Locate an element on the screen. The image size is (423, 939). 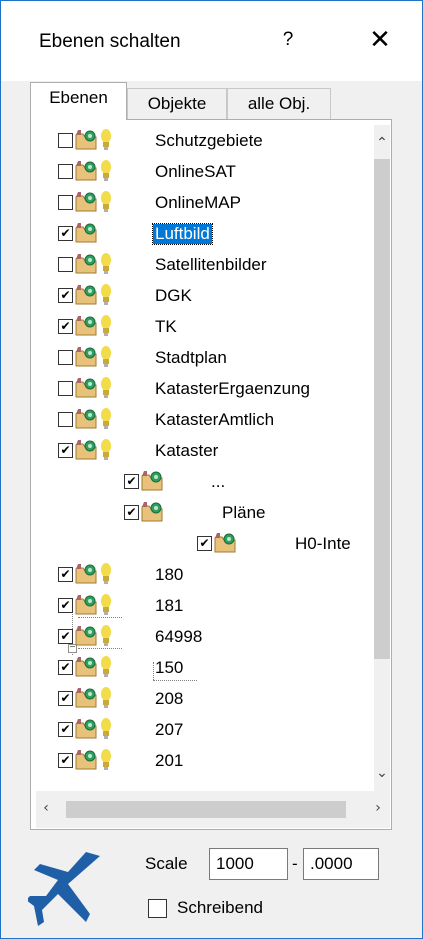
layer-row: TK is located at coordinates (205, 326).